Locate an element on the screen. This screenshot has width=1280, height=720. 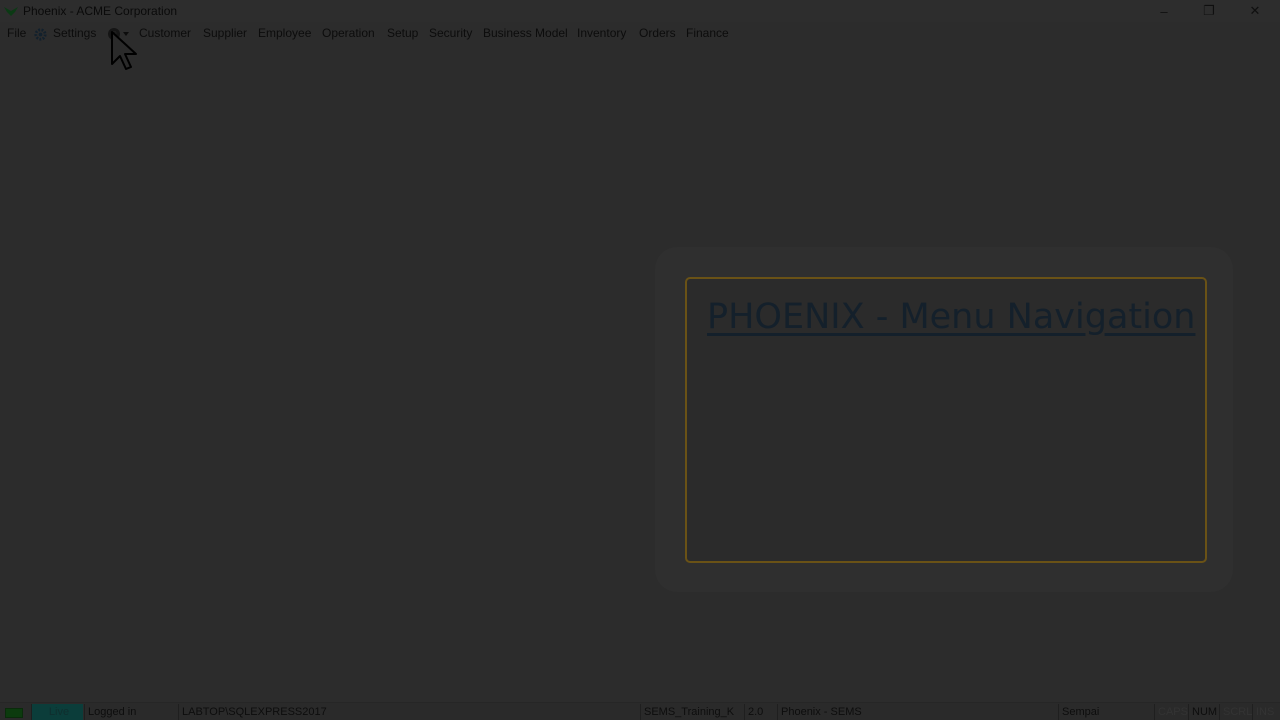
app-version: 2.0 is located at coordinates (761, 712).